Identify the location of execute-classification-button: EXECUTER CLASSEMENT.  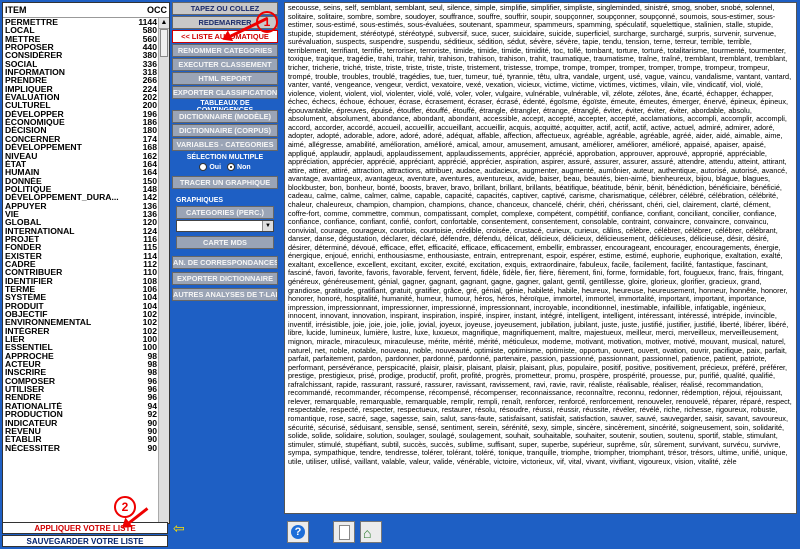
(225, 64).